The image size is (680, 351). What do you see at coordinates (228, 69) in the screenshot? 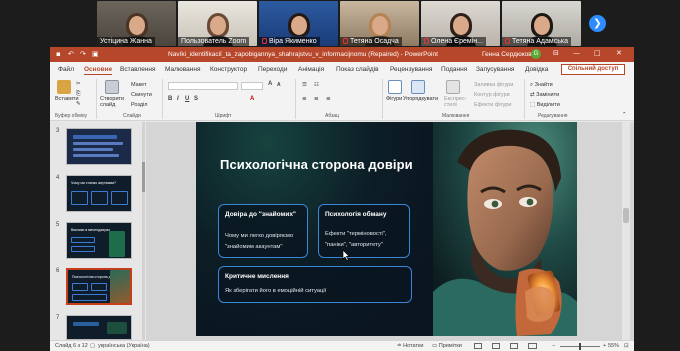
I see `tab-design: Конструктор` at bounding box center [228, 69].